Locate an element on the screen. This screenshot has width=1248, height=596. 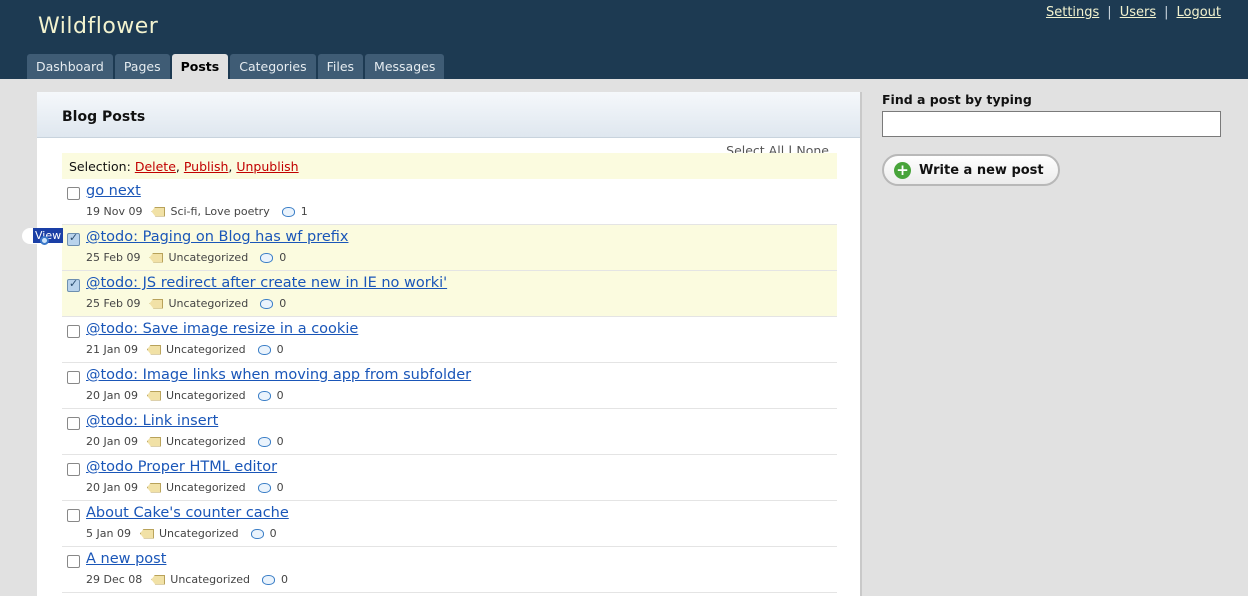
post-date: 19 Nov 09 is located at coordinates (114, 211).